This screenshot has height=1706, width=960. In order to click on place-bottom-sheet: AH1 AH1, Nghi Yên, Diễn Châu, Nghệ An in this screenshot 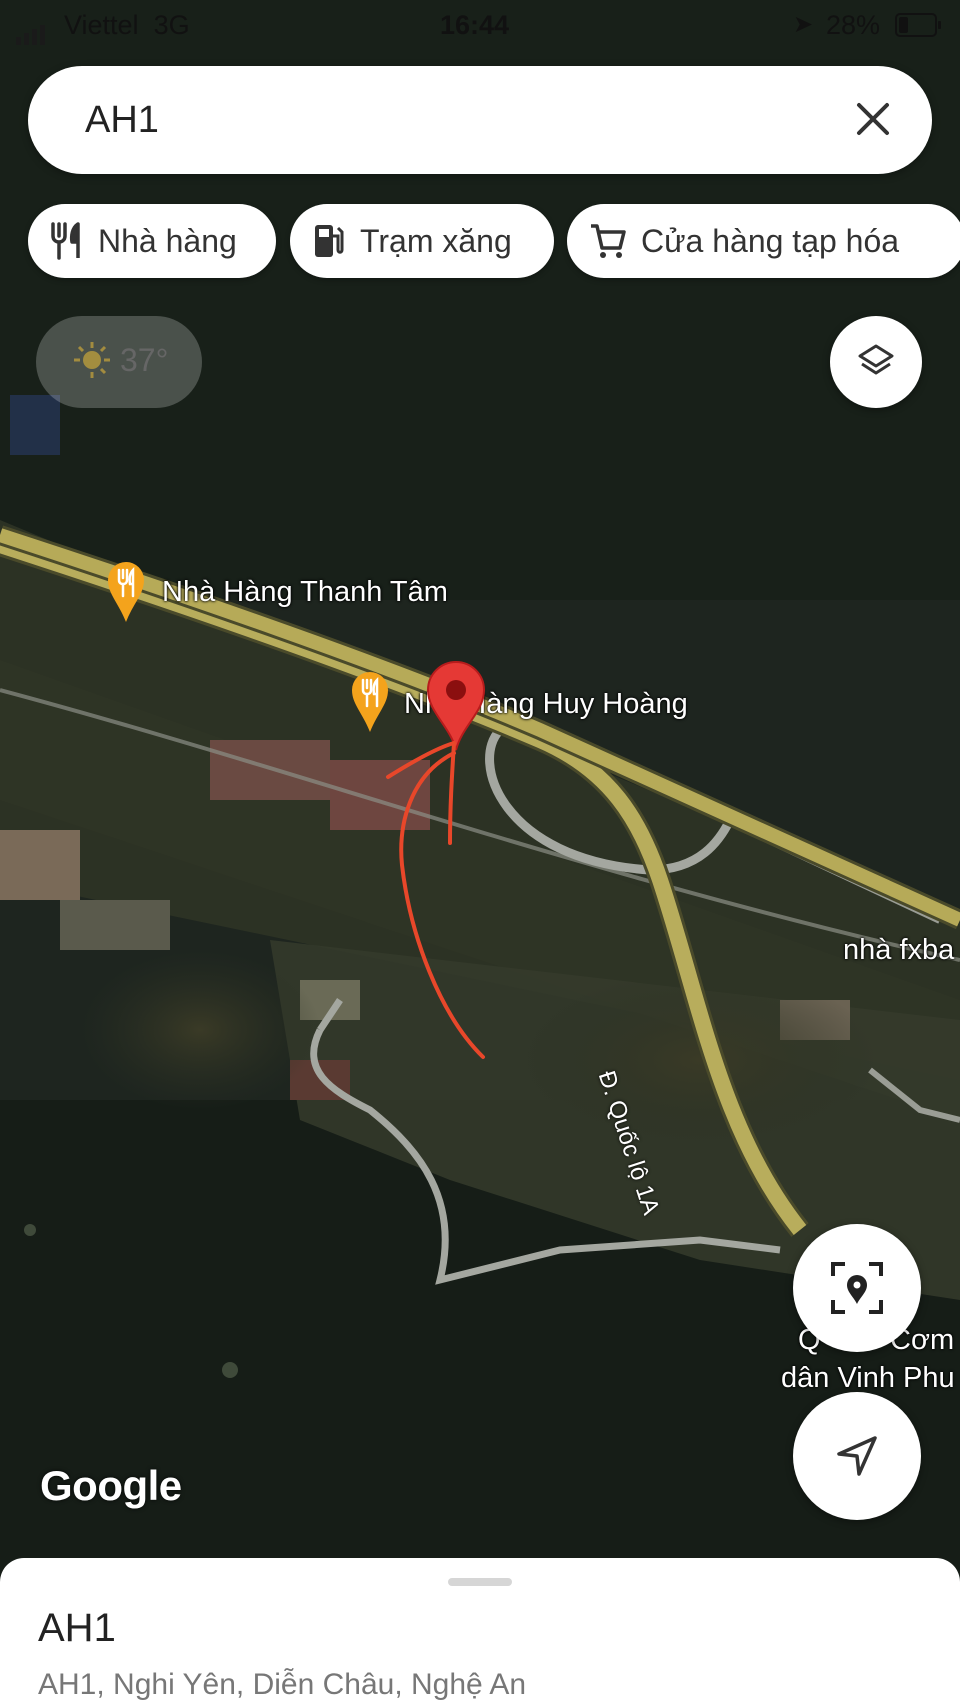, I will do `click(480, 1632)`.